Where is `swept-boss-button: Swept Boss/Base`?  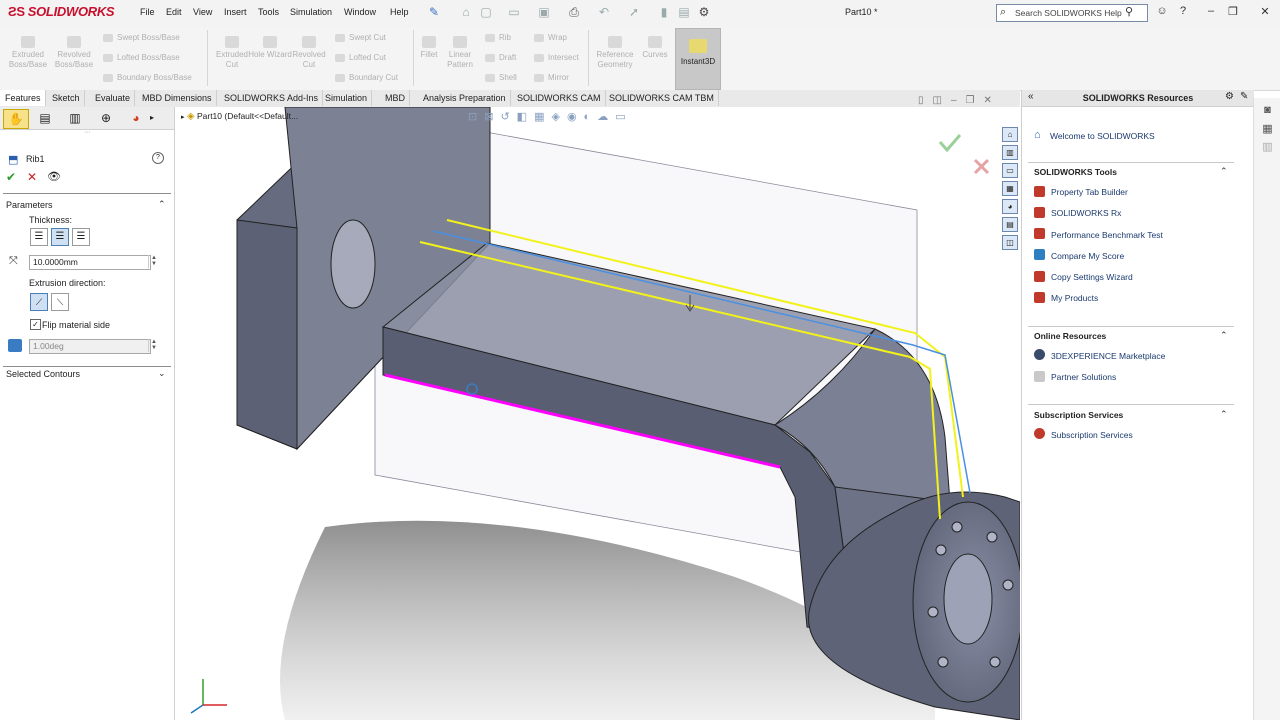 swept-boss-button: Swept Boss/Base is located at coordinates (141, 37).